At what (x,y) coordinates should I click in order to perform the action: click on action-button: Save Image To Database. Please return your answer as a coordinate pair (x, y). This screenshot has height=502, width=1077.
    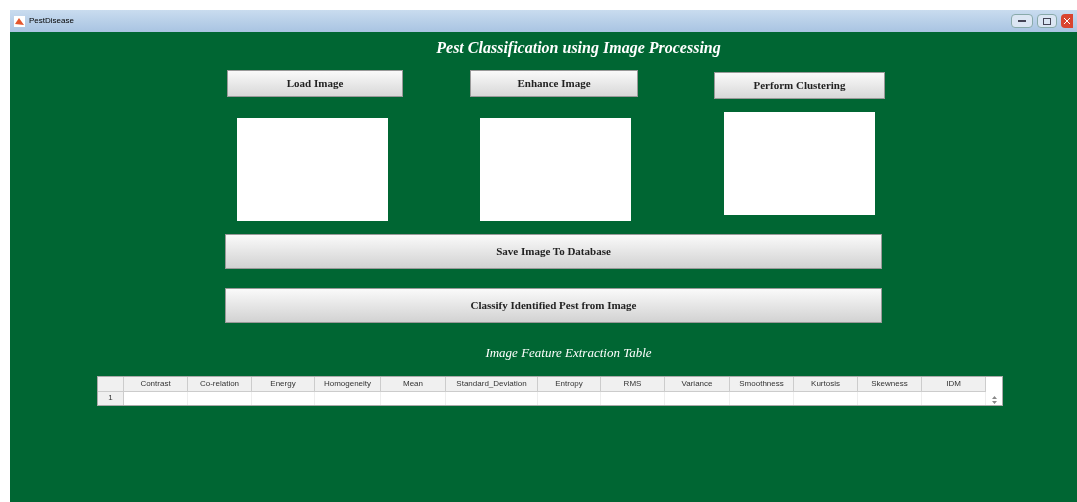
    Looking at the image, I should click on (553, 251).